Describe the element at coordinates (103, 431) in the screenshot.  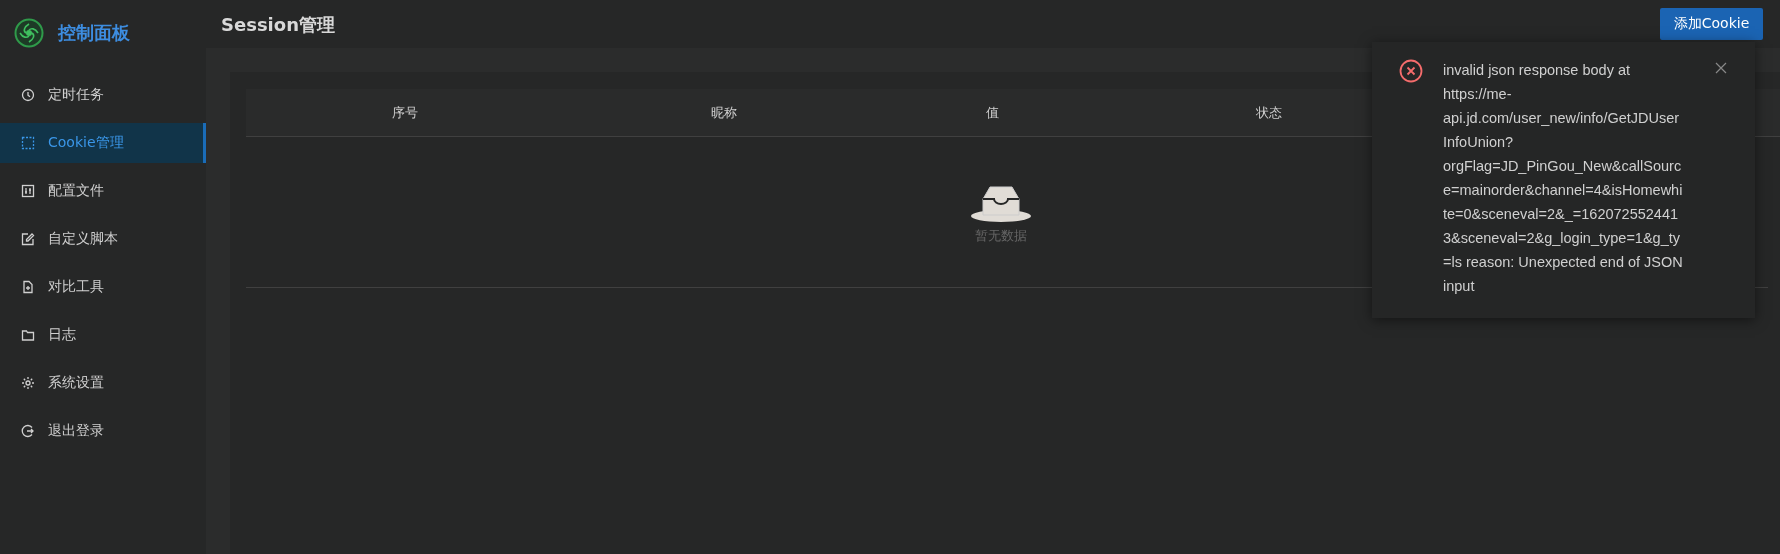
I see `sidebar-item: 退出登录` at that location.